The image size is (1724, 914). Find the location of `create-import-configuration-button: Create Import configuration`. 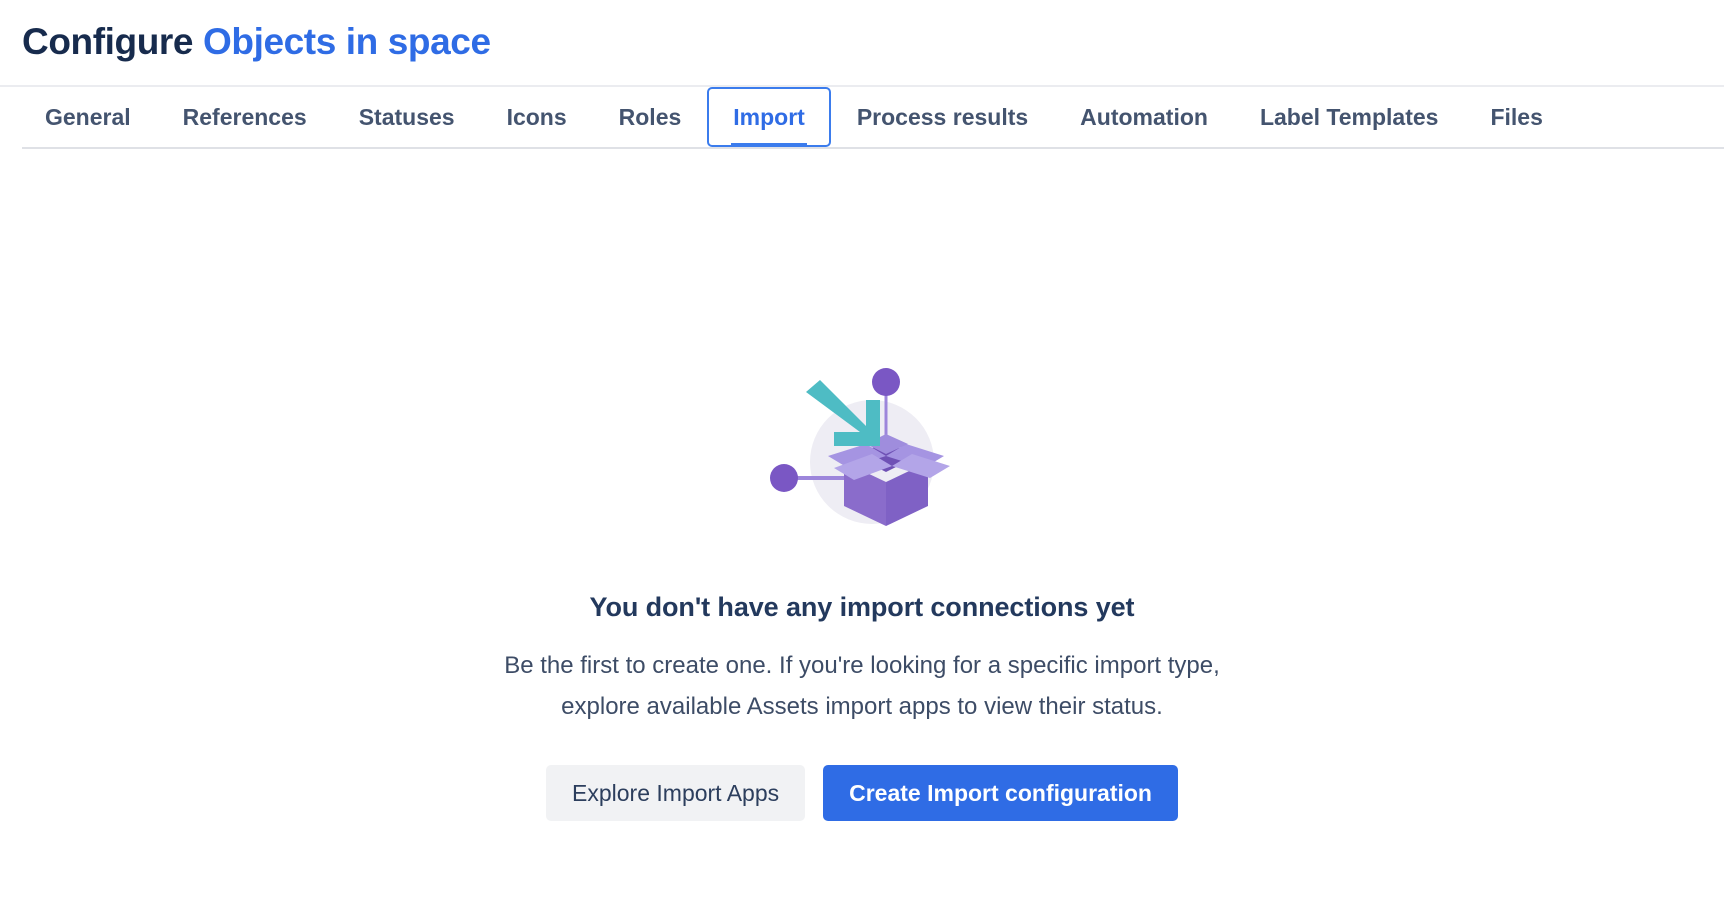

create-import-configuration-button: Create Import configuration is located at coordinates (1000, 793).